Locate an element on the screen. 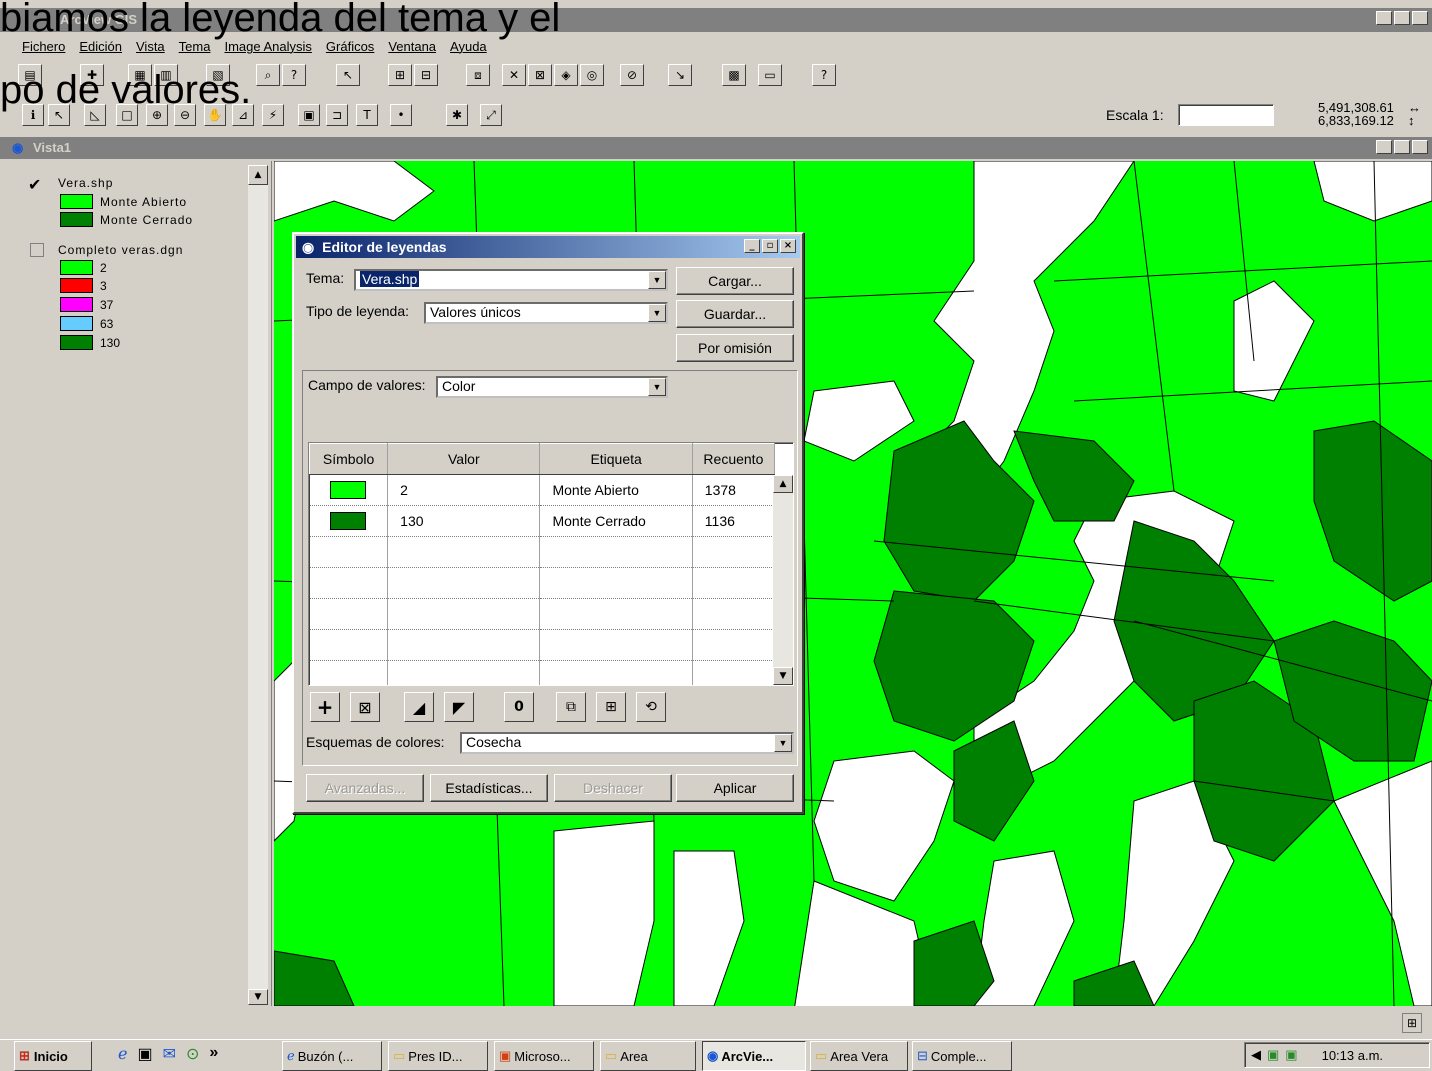 The height and width of the screenshot is (1071, 1432). toc-check-vera: ✔ is located at coordinates (34, 185).